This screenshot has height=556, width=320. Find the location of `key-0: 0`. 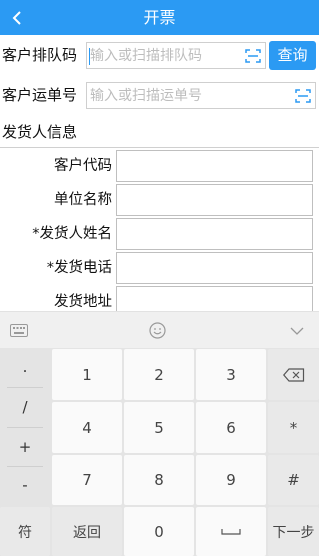

key-0: 0 is located at coordinates (159, 531).